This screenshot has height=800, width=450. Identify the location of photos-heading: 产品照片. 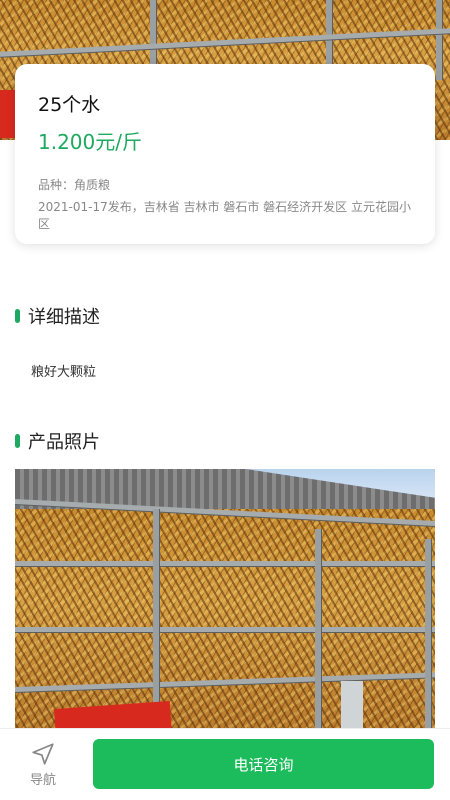
(64, 442).